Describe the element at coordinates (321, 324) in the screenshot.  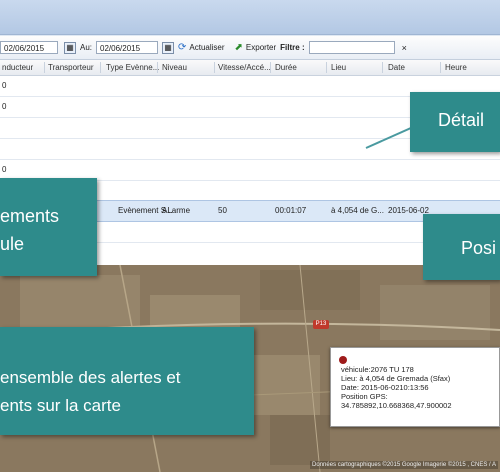
I see `road-label-badge: P13` at that location.